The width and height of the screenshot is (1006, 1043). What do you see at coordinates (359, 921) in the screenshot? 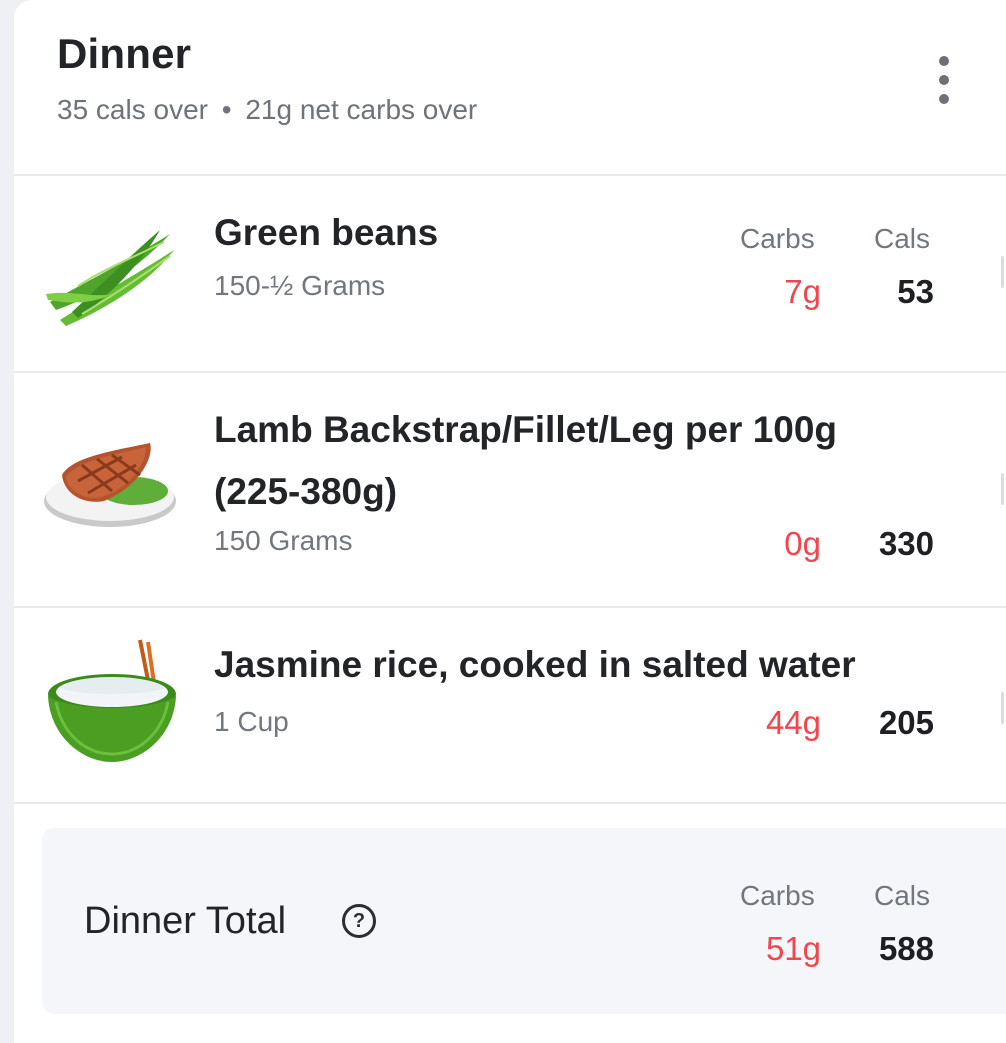
I see `question-circle-icon: ?` at bounding box center [359, 921].